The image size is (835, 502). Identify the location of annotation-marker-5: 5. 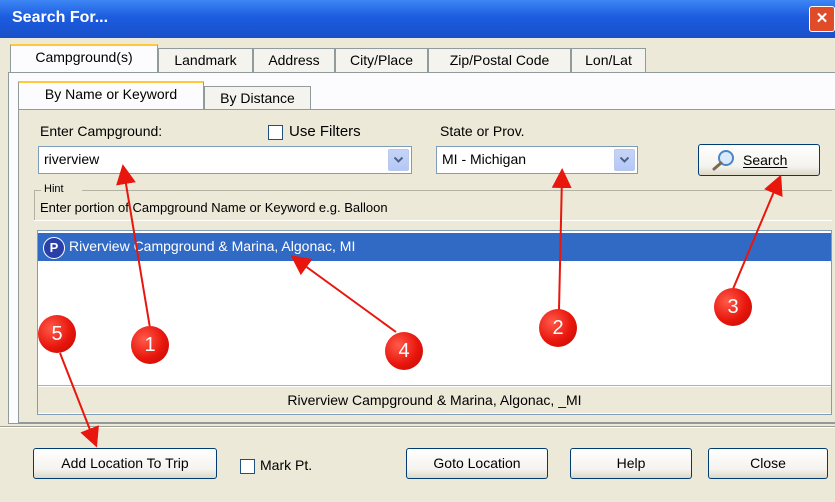
(57, 334).